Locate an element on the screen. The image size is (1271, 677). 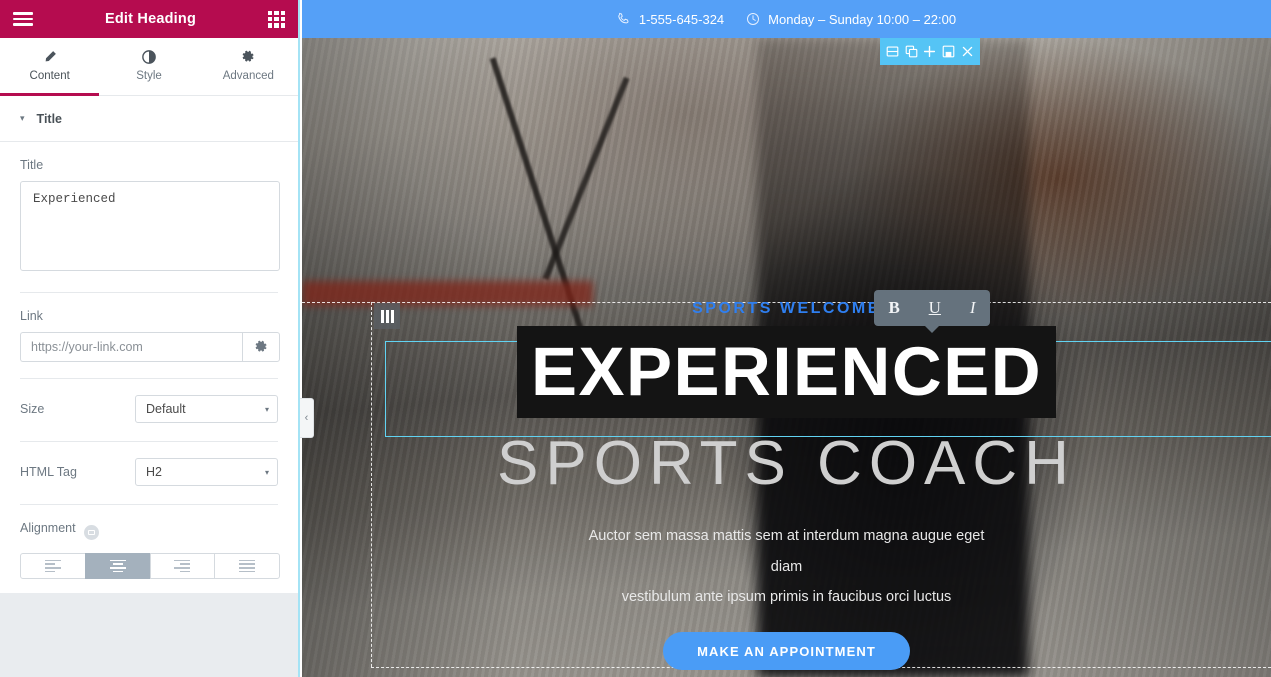
html-tag-select-value: H2 is located at coordinates (154, 472).